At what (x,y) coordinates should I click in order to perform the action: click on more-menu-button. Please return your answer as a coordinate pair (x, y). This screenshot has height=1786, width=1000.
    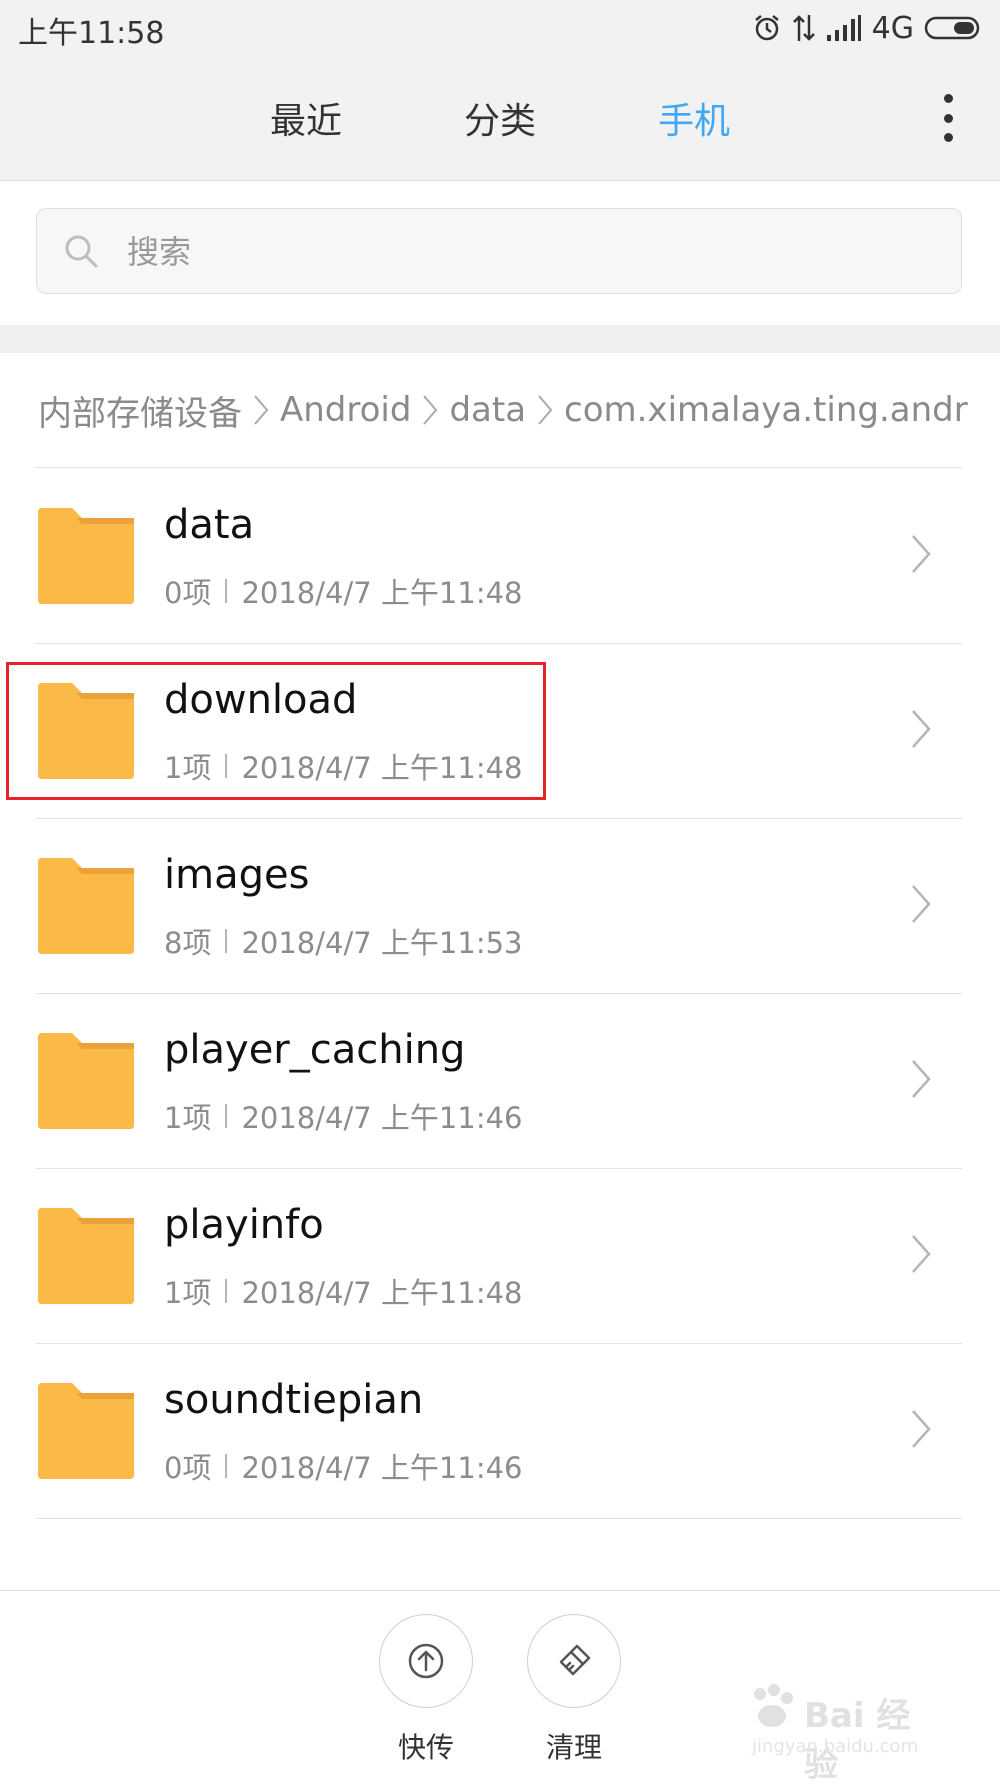
    Looking at the image, I should click on (948, 118).